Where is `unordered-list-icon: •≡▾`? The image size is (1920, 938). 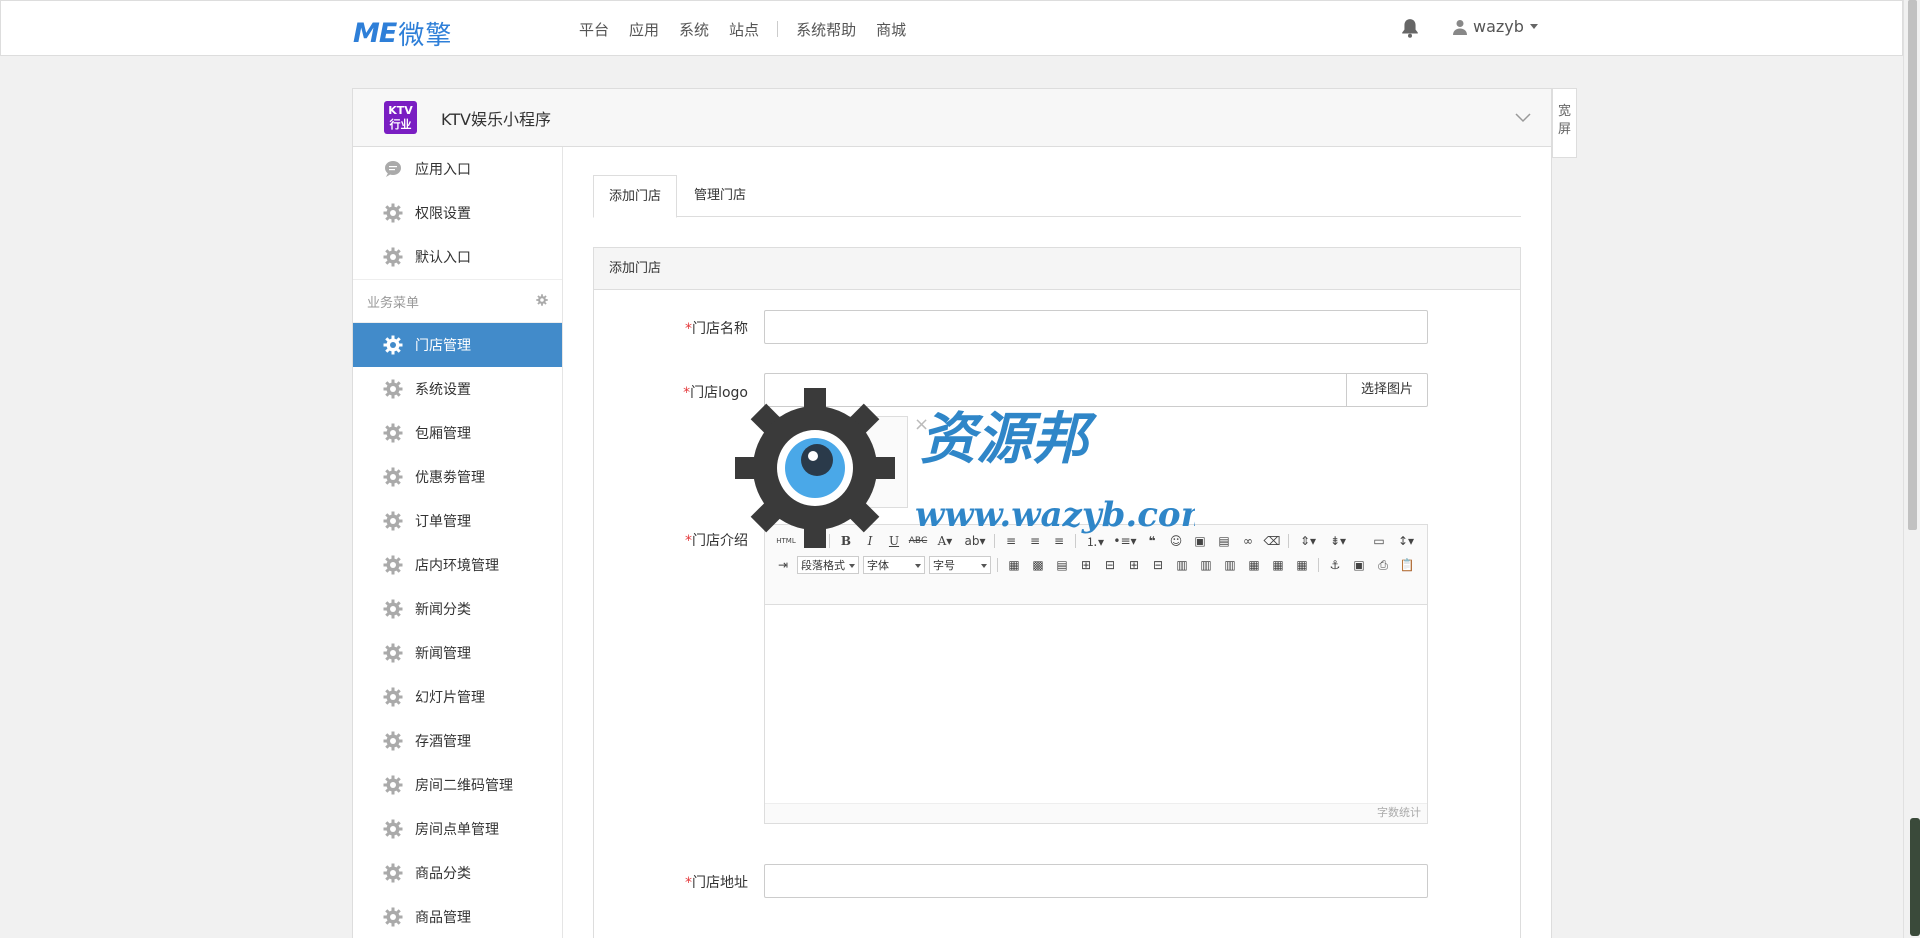 unordered-list-icon: •≡▾ is located at coordinates (1125, 541).